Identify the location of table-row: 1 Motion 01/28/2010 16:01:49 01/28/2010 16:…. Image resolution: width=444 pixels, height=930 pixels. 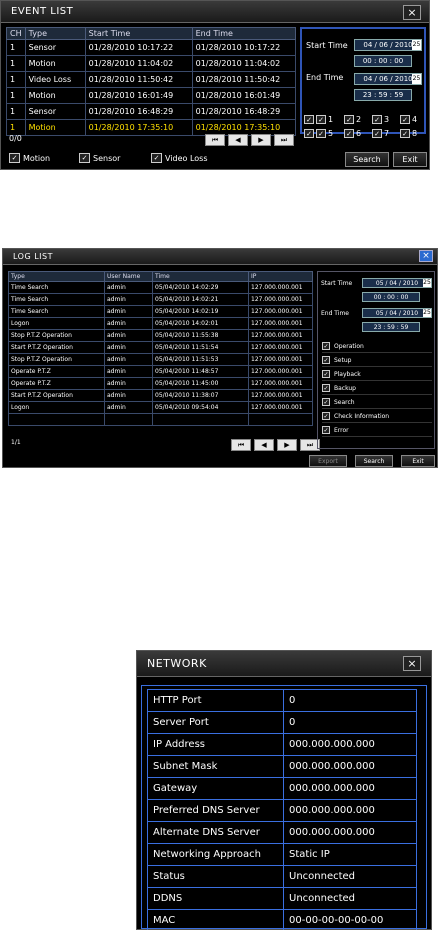
(151, 95).